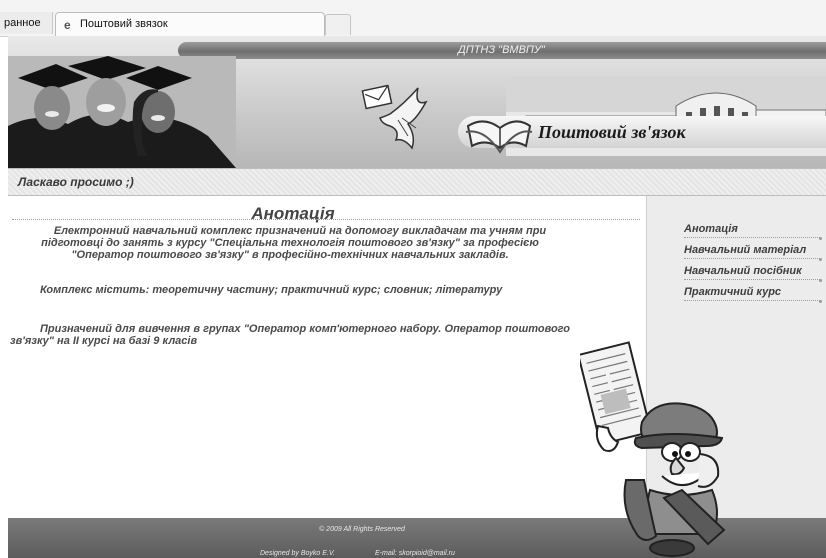  Describe the element at coordinates (326, 219) in the screenshot. I see `title-divider` at that location.